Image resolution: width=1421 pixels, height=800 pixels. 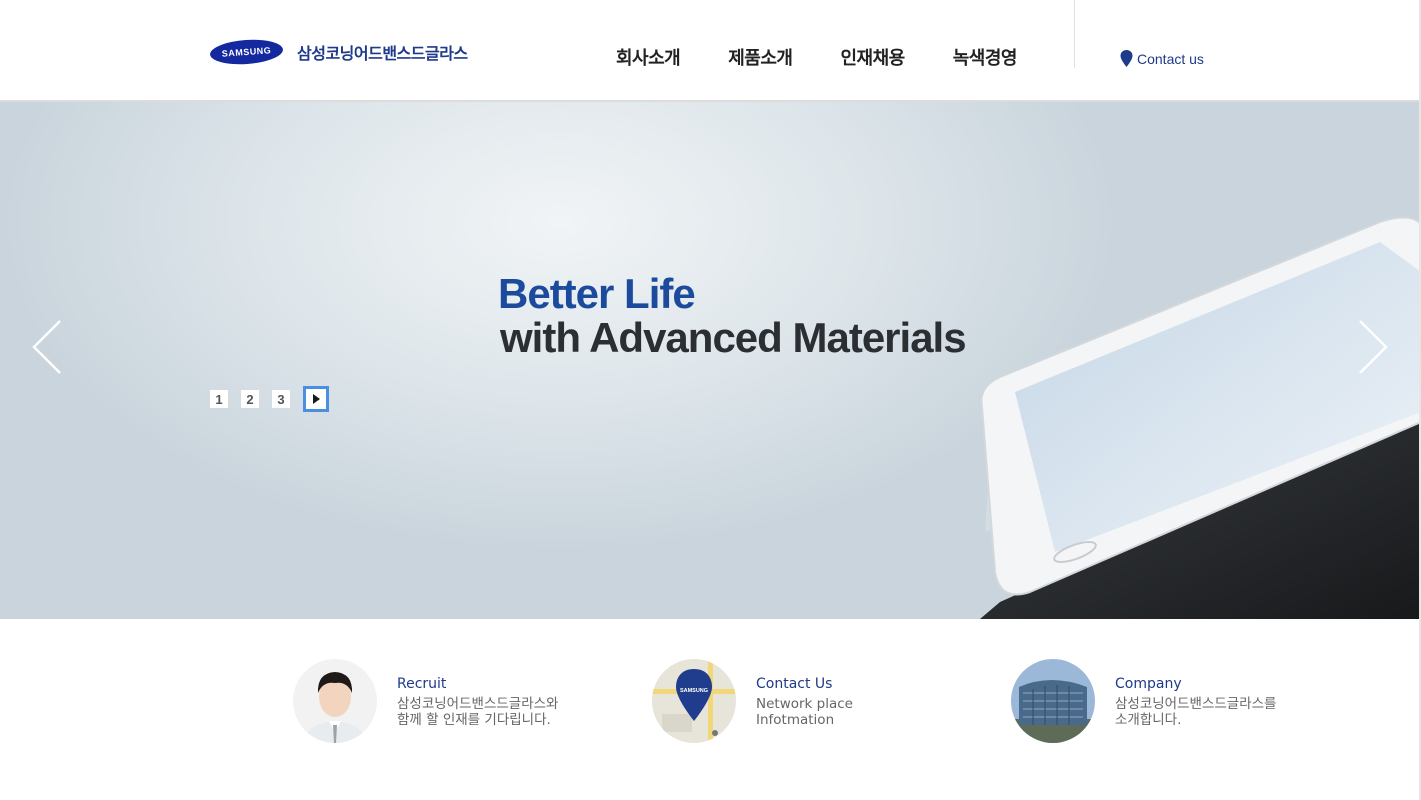 I want to click on hero-headline-line1: Better Life, so click(x=597, y=293).